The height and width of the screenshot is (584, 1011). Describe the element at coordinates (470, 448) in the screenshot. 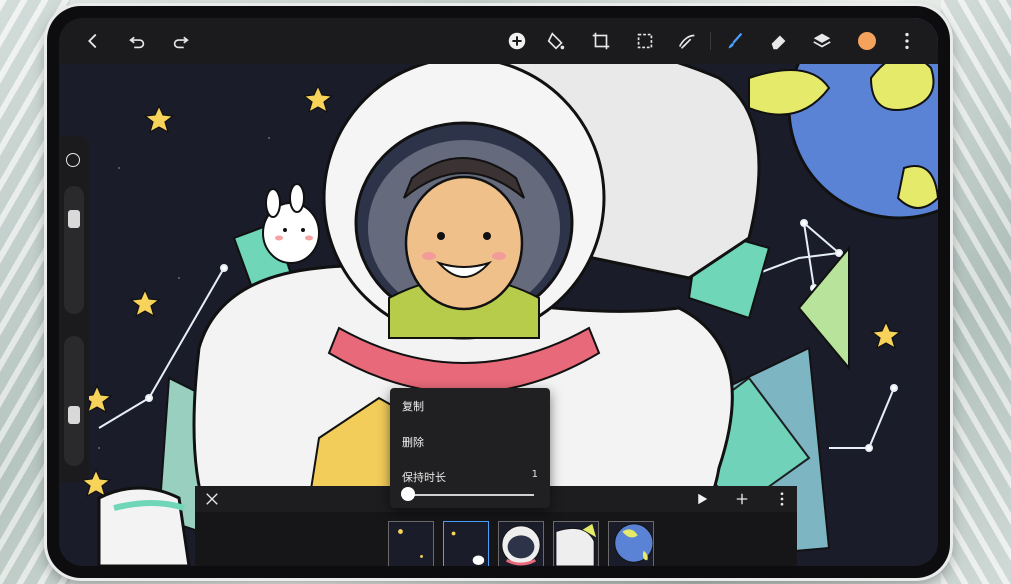

I see `frame-context-menu: 复制 删除 保持时长 1` at that location.